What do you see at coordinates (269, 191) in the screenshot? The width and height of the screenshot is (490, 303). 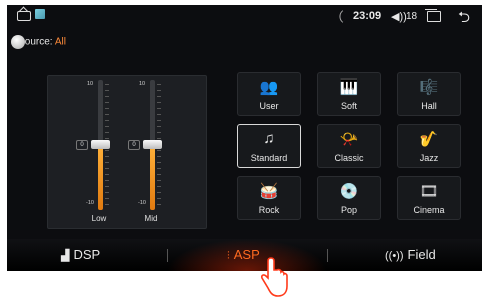 I see `drum-icon: 🥁` at bounding box center [269, 191].